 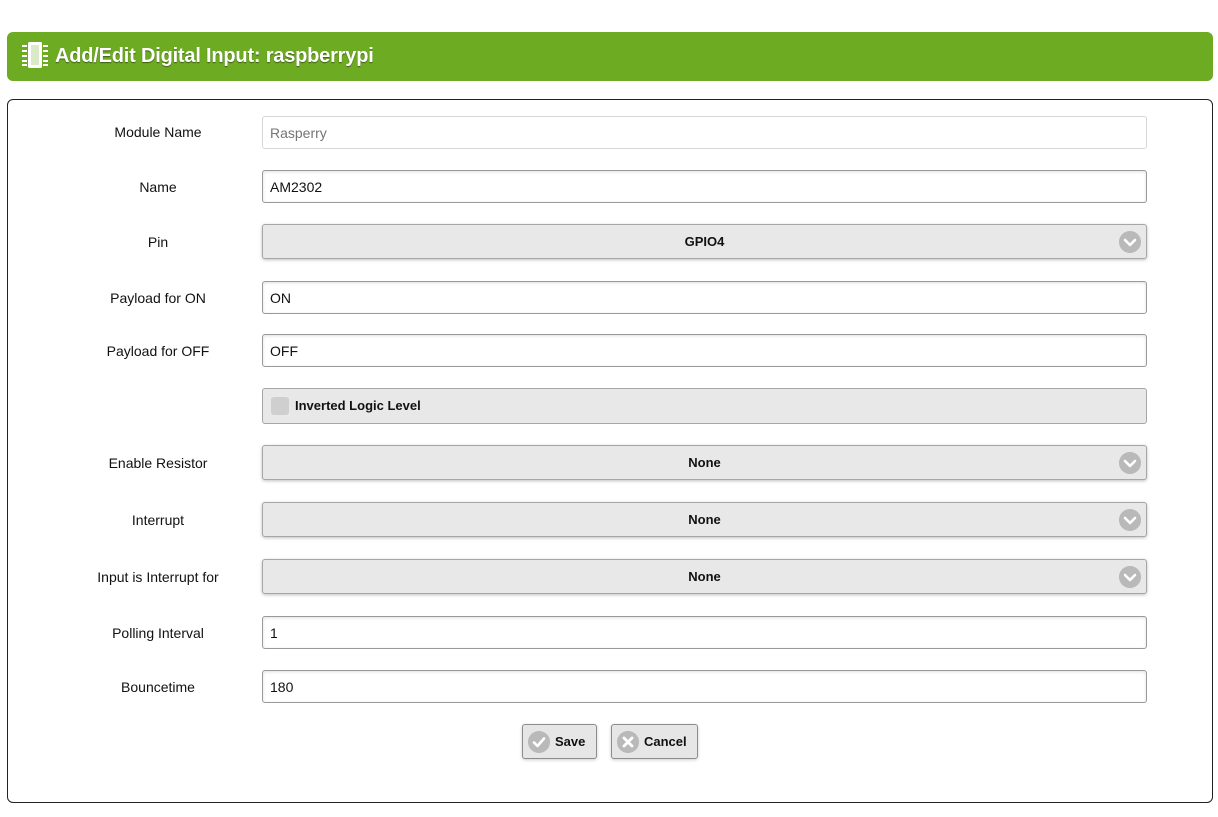 What do you see at coordinates (704, 186) in the screenshot?
I see `name-input` at bounding box center [704, 186].